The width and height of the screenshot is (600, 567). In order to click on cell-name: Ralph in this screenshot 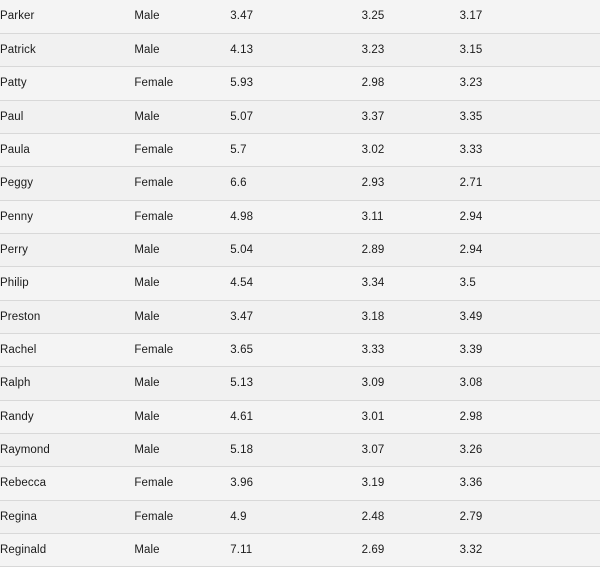, I will do `click(15, 383)`.